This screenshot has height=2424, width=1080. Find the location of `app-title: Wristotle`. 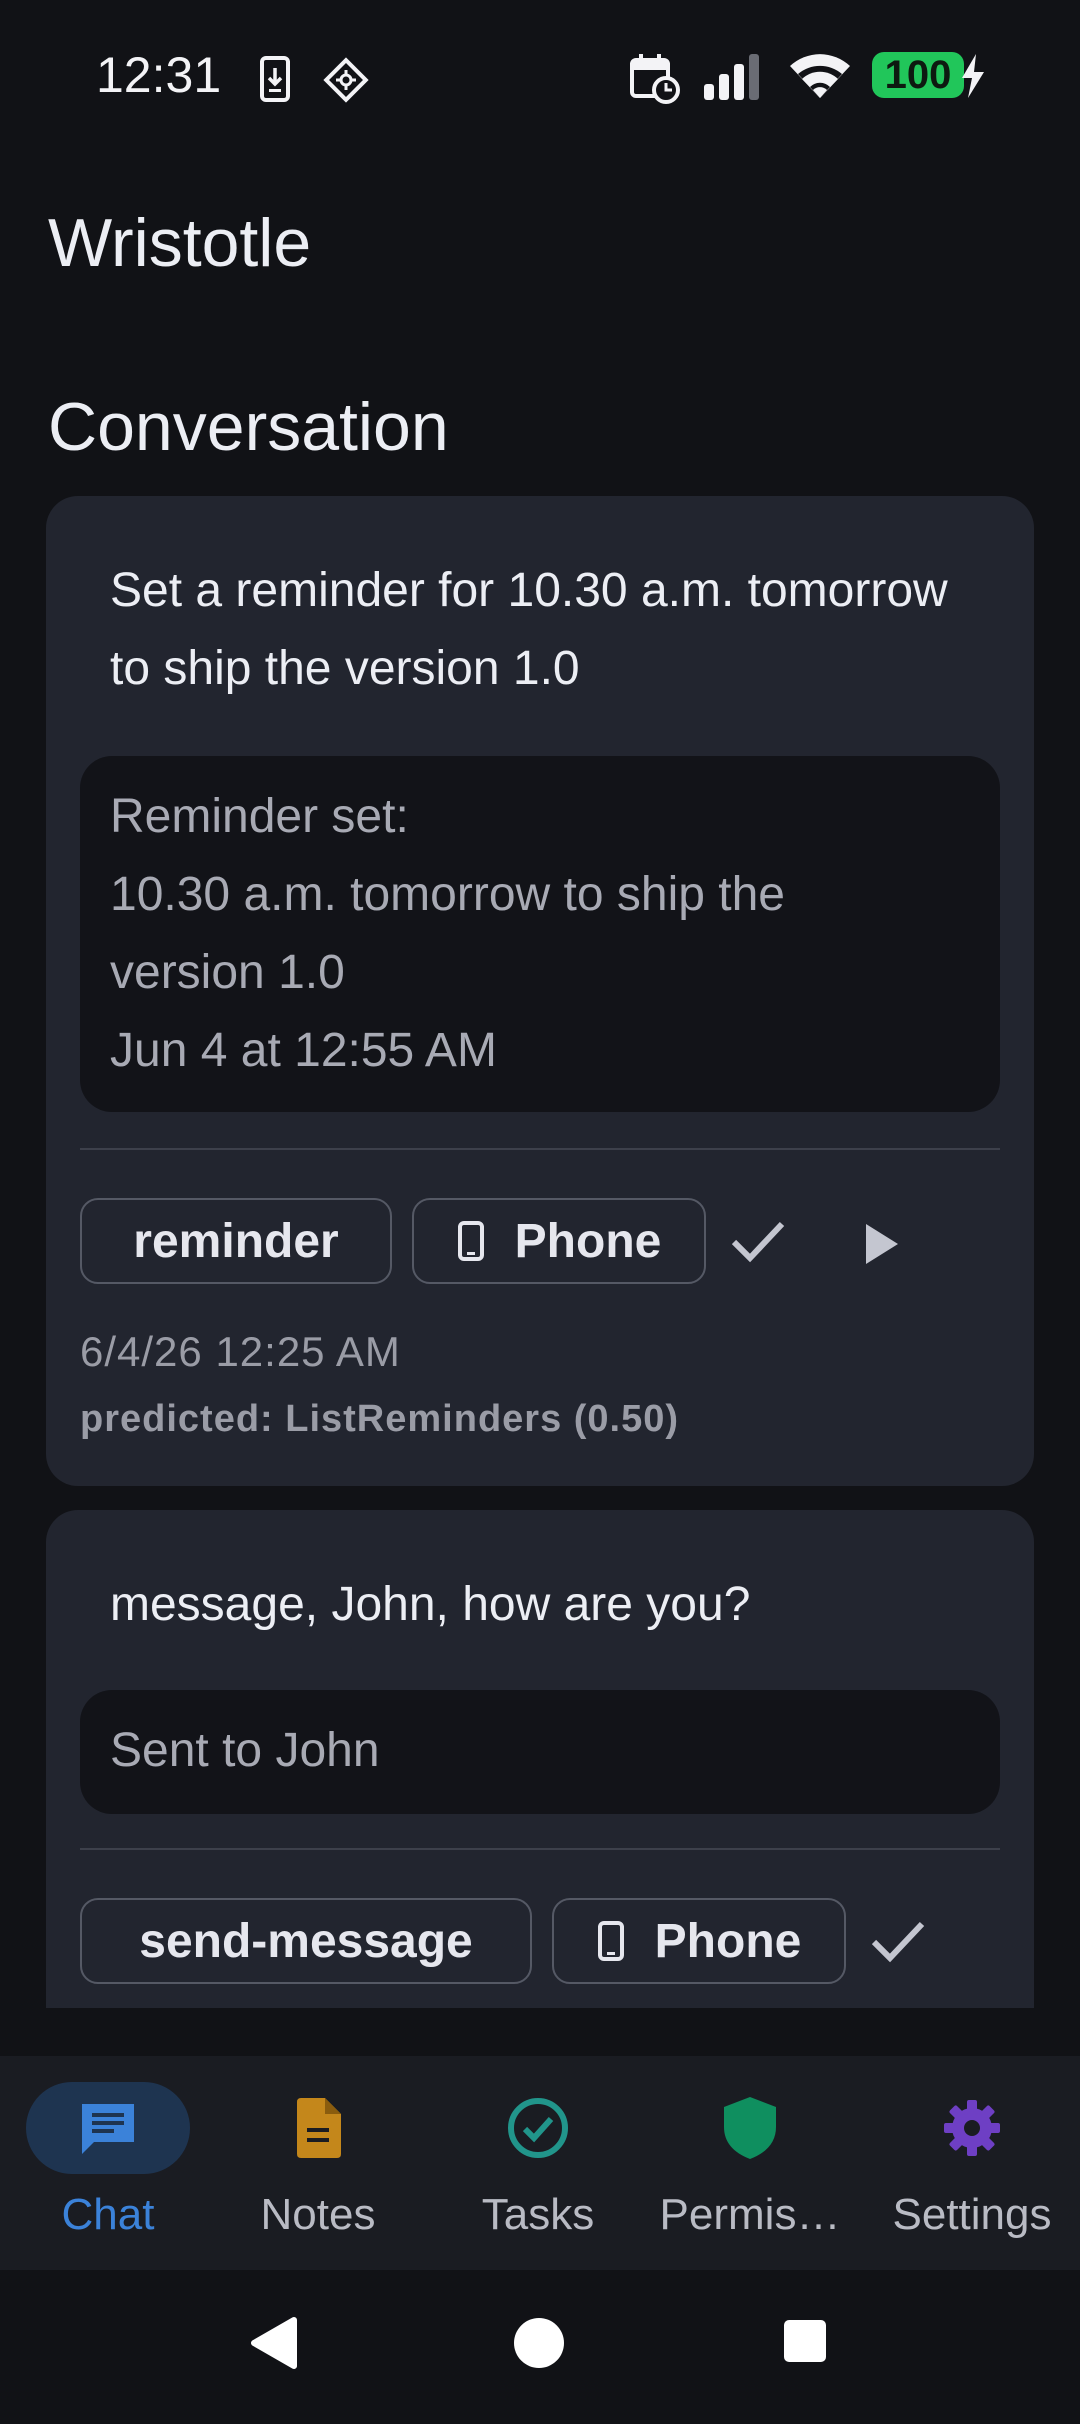

app-title: Wristotle is located at coordinates (180, 243).